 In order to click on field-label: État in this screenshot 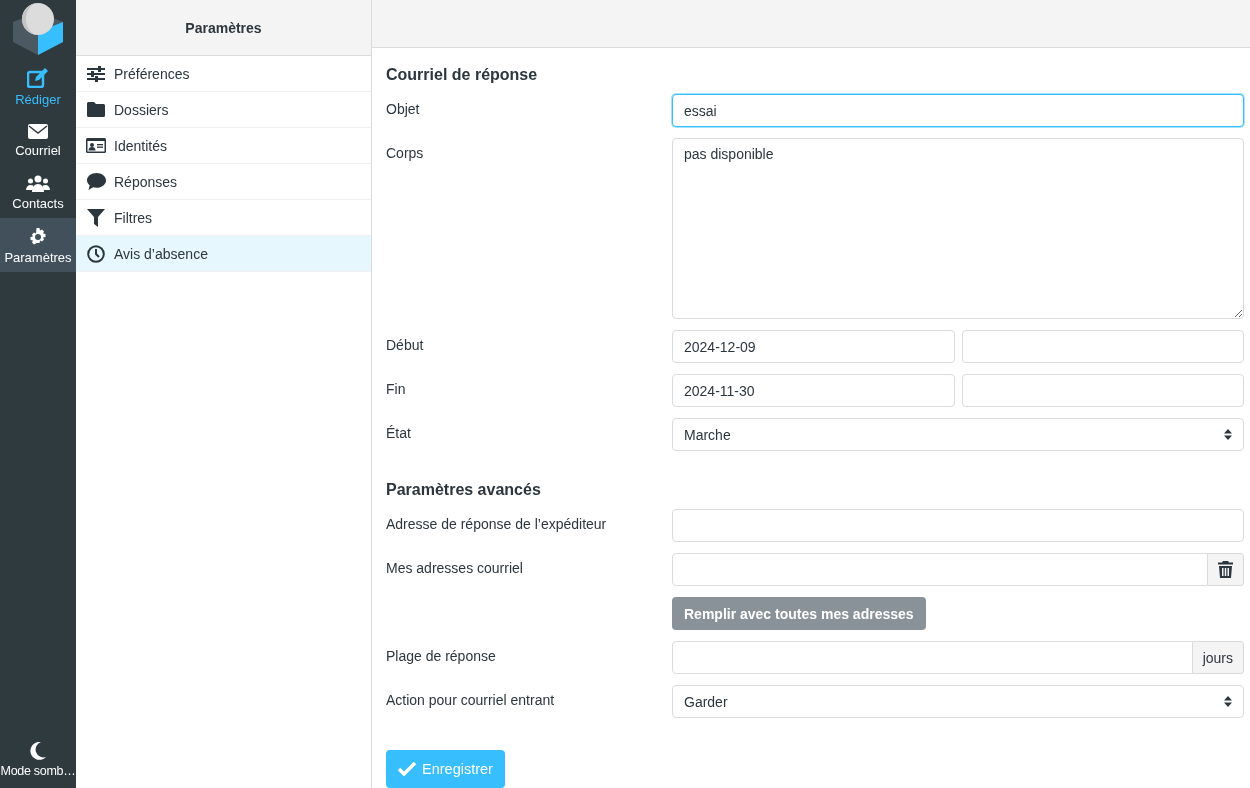, I will do `click(399, 433)`.